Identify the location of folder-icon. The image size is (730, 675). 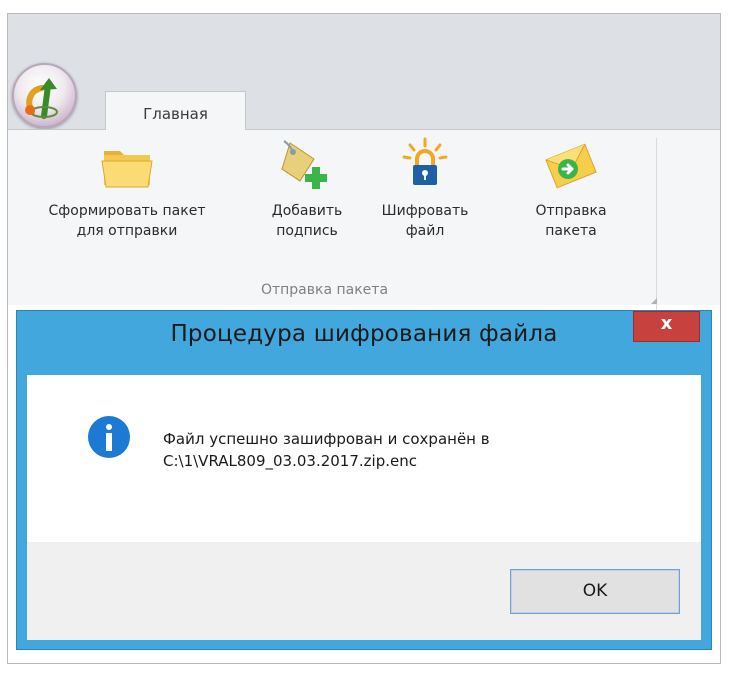
(127, 166).